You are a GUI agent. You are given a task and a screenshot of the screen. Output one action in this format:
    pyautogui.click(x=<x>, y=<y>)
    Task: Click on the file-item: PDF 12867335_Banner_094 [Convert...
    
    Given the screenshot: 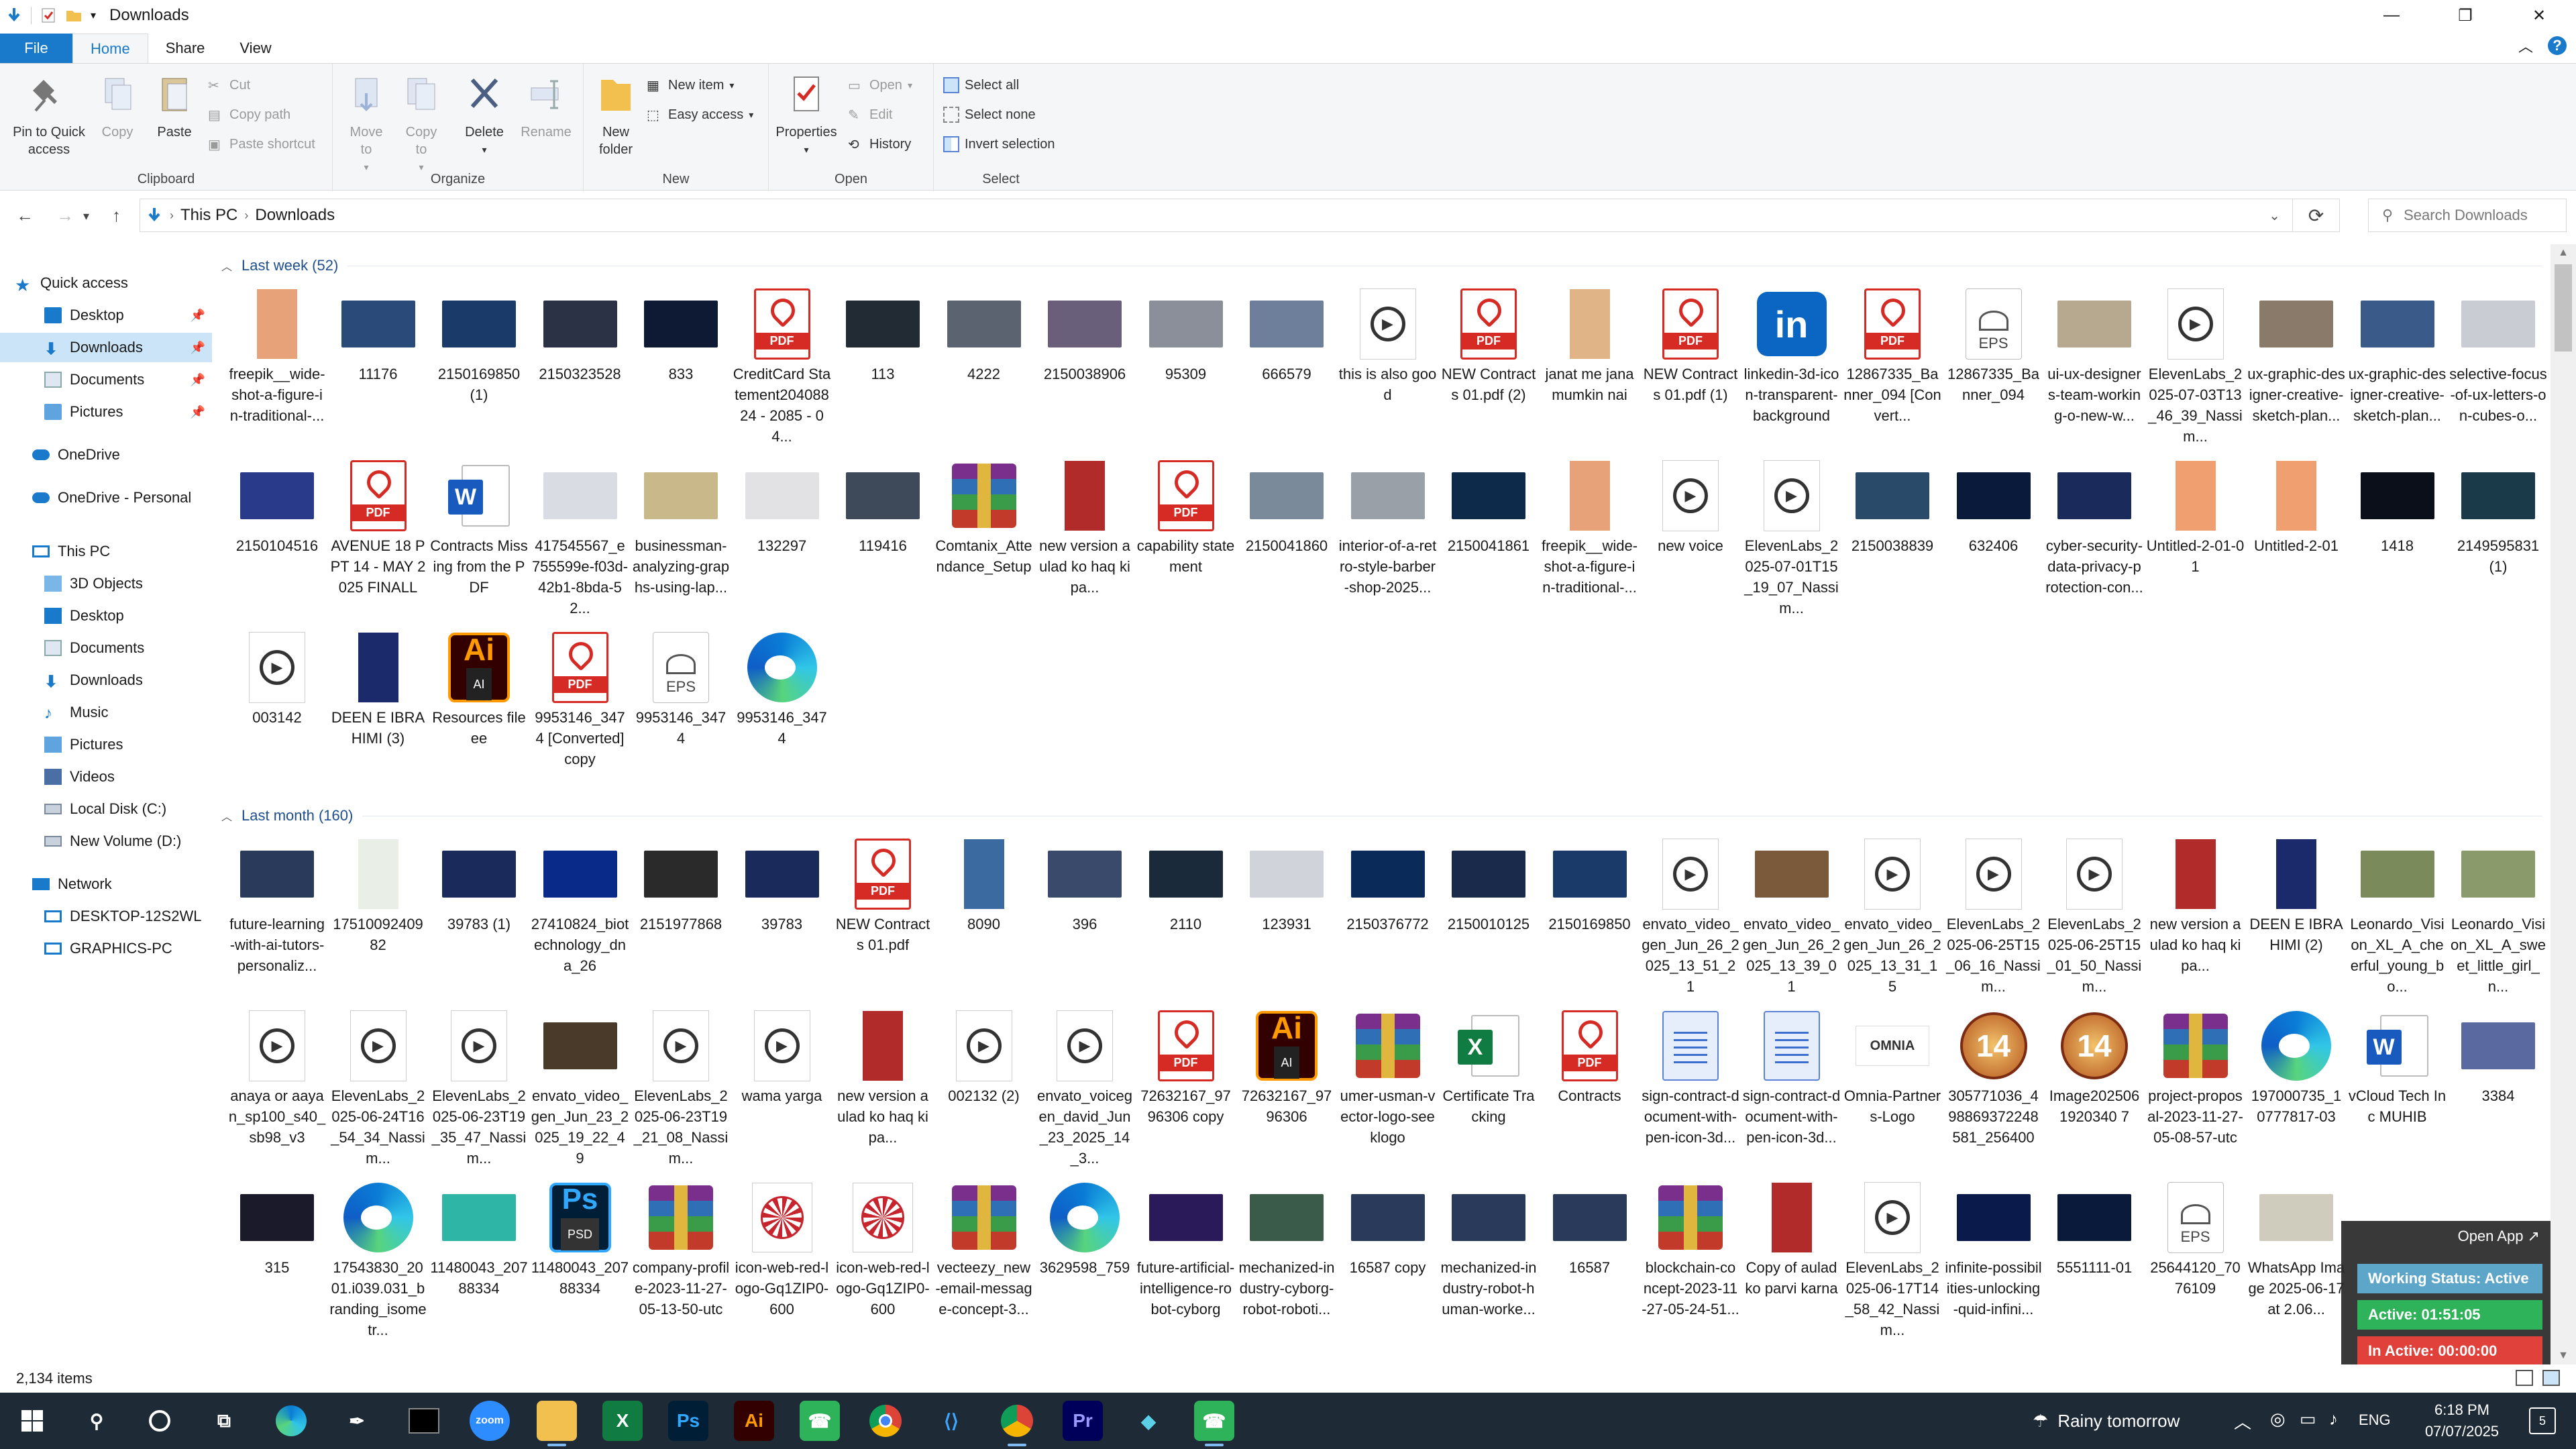 What is the action you would take?
    pyautogui.click(x=1892, y=355)
    